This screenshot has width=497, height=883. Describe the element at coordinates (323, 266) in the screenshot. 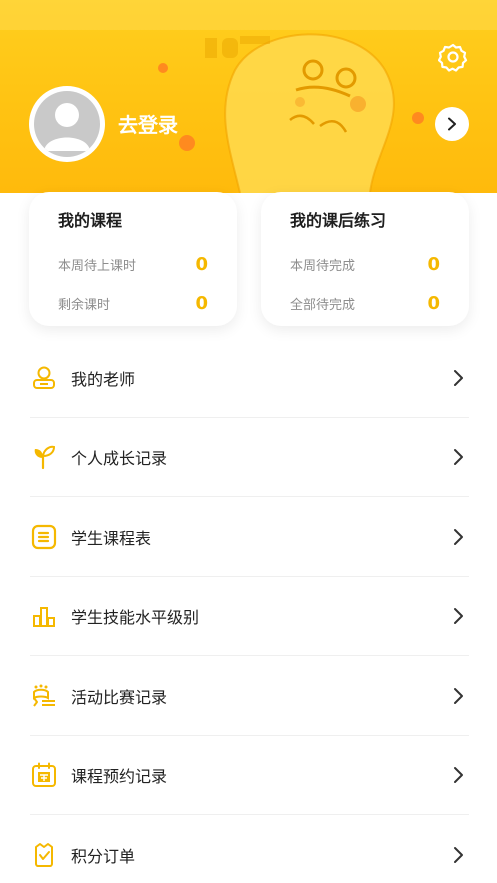

I see `card-row-label: 本周待完成` at that location.